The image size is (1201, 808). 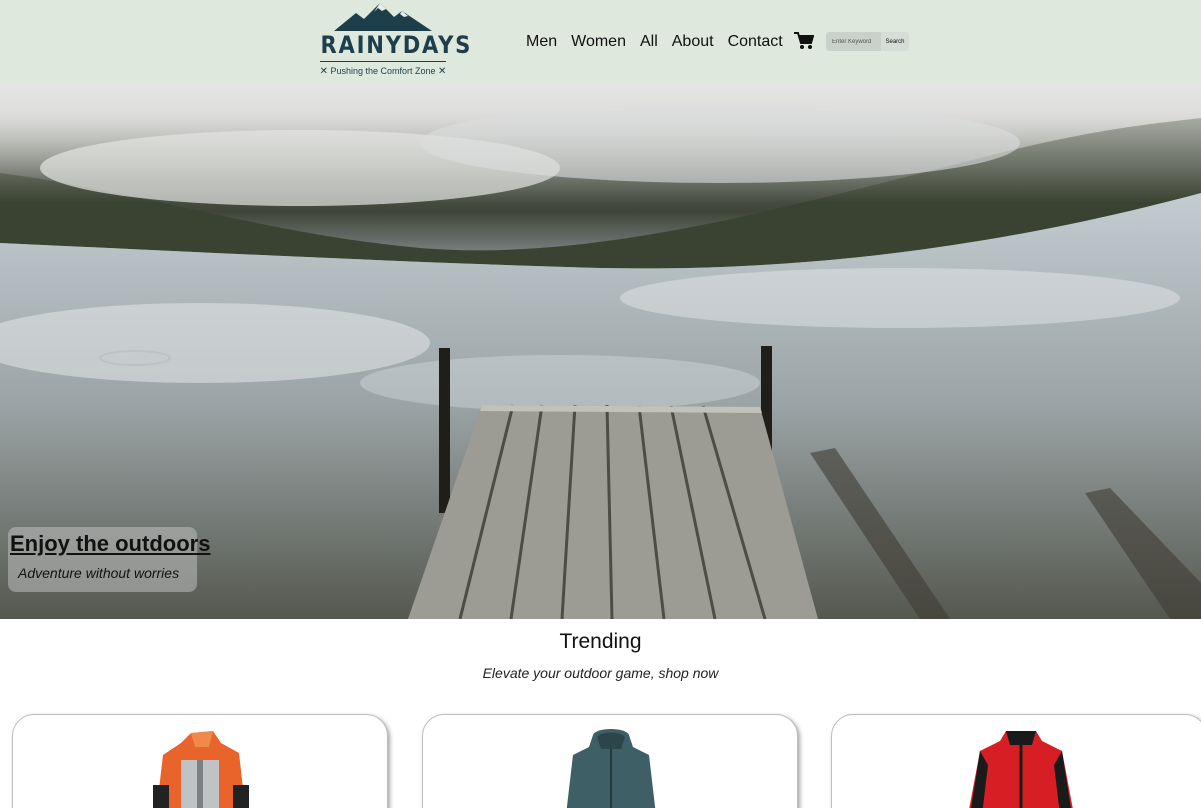 I want to click on teal-parka-image, so click(x=611, y=768).